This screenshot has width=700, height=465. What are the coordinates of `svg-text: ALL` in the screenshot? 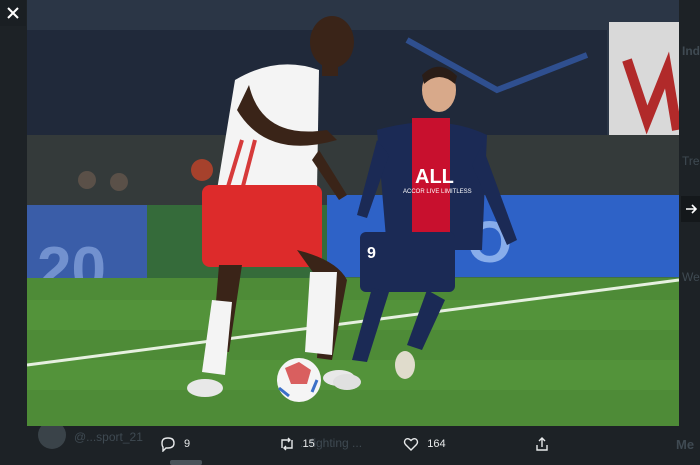 It's located at (434, 177).